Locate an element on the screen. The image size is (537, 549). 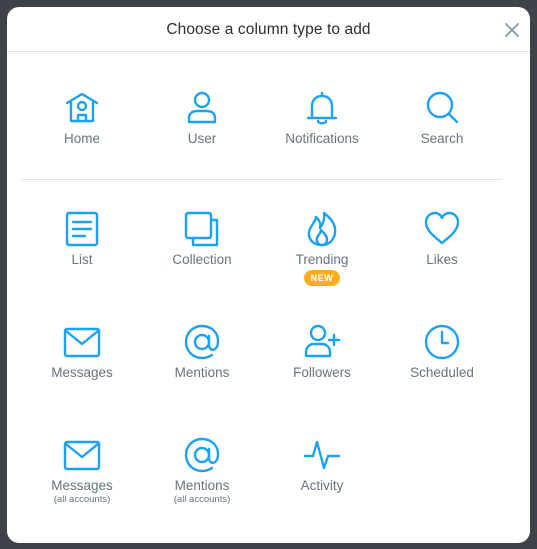
column-type-followers: Followers is located at coordinates (322, 352).